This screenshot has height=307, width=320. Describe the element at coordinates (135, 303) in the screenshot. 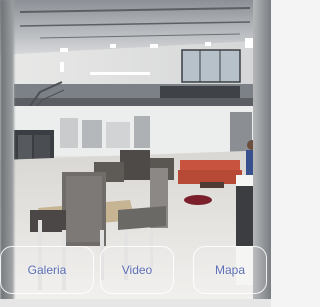

I see `bottom-strip` at that location.